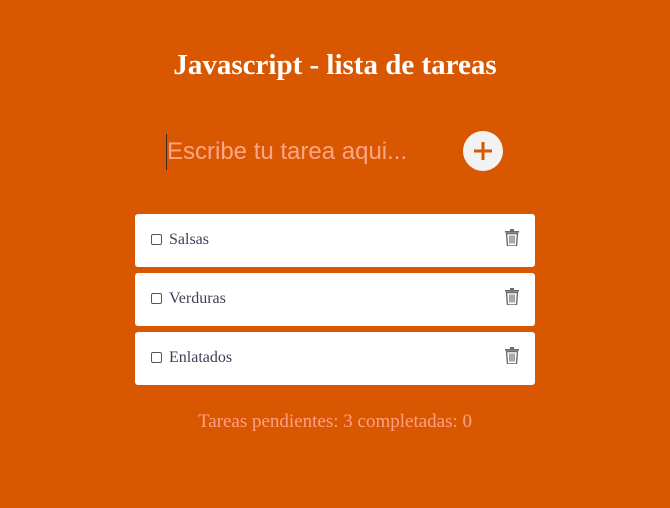 The height and width of the screenshot is (508, 670). What do you see at coordinates (189, 239) in the screenshot?
I see `task-label: Salsas` at bounding box center [189, 239].